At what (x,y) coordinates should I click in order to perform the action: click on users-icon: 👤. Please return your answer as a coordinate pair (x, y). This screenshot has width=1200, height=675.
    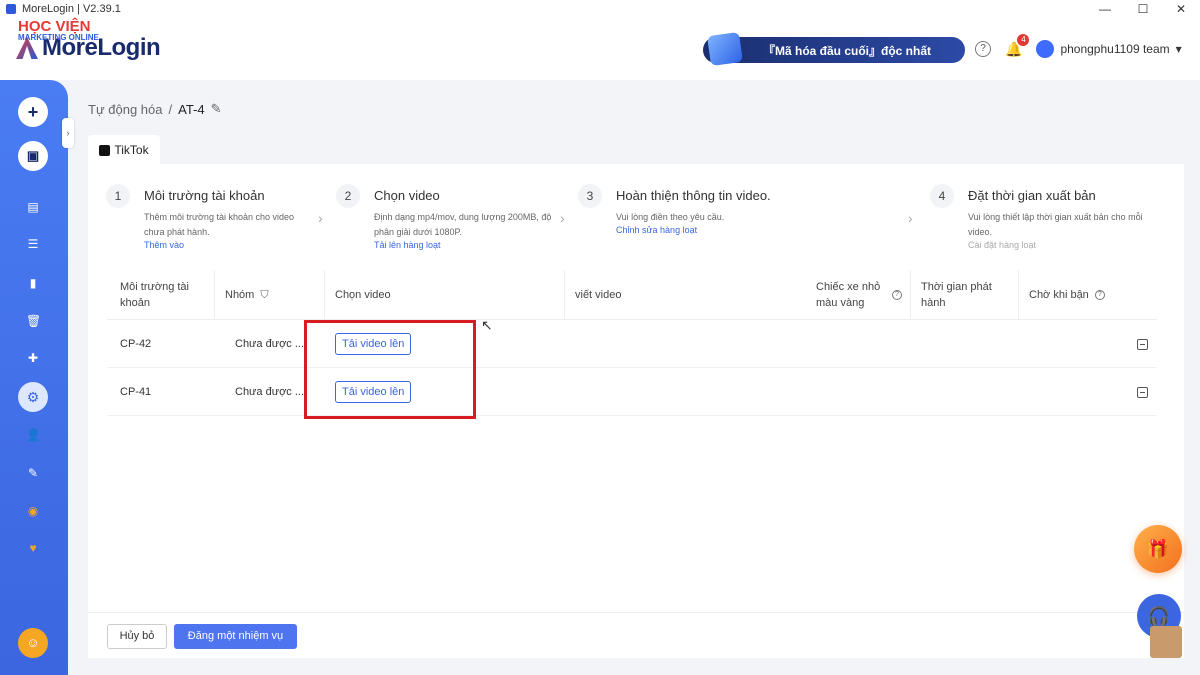
    Looking at the image, I should click on (33, 435).